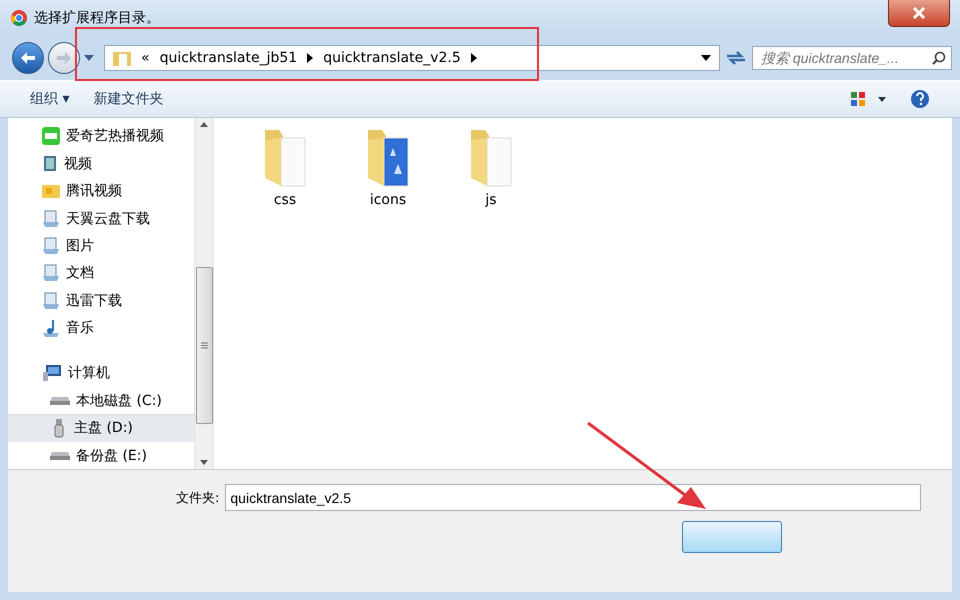 The image size is (960, 600). What do you see at coordinates (101, 328) in the screenshot?
I see `sidebar-item: 音乐` at bounding box center [101, 328].